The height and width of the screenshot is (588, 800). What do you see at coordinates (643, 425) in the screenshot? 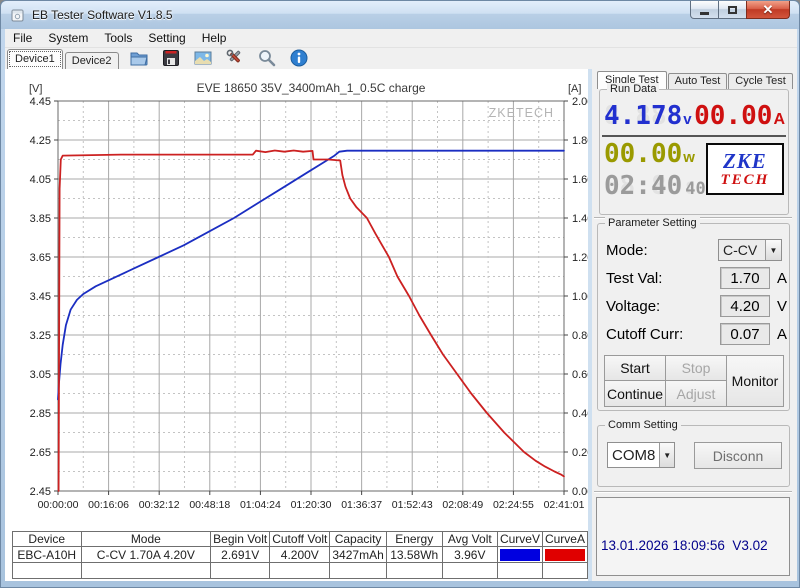
I see `comm-setting-label: Comm Setting` at bounding box center [643, 425].